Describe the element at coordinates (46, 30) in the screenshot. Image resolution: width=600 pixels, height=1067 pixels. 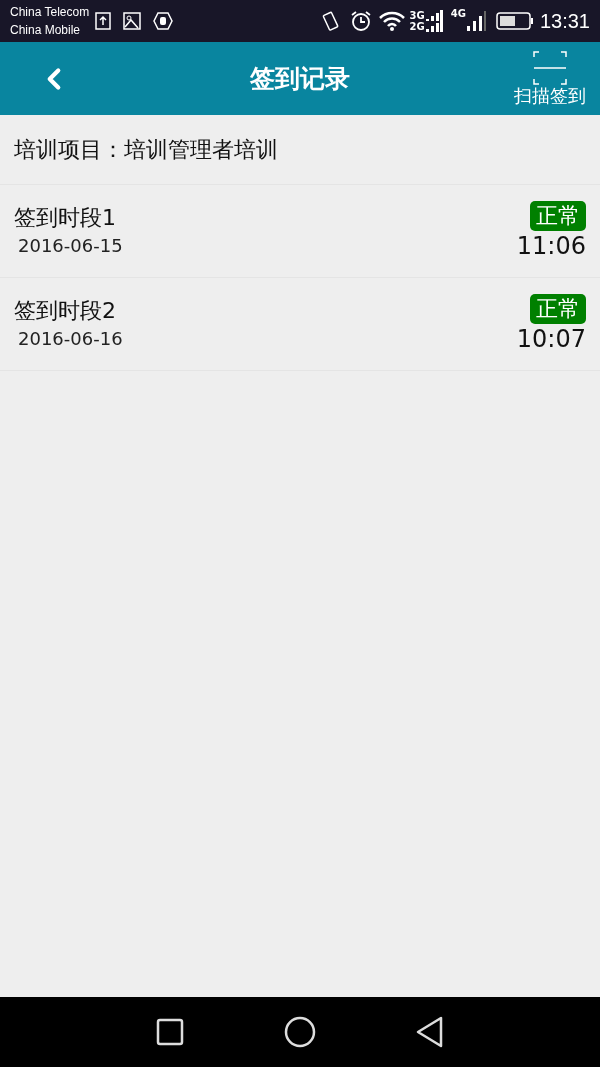
I see `carrier-name: China Mobile` at that location.